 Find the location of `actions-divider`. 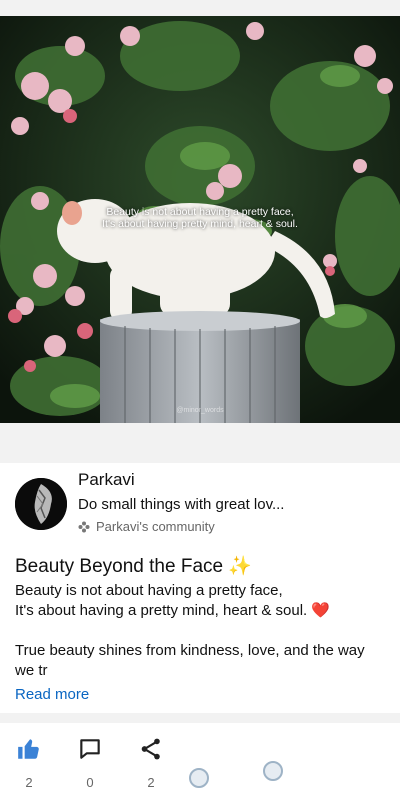

actions-divider is located at coordinates (200, 718).